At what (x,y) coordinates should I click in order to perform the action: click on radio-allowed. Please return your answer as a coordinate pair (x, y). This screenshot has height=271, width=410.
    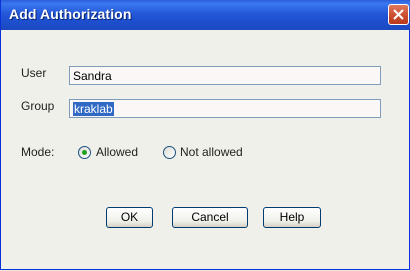
    Looking at the image, I should click on (84, 152).